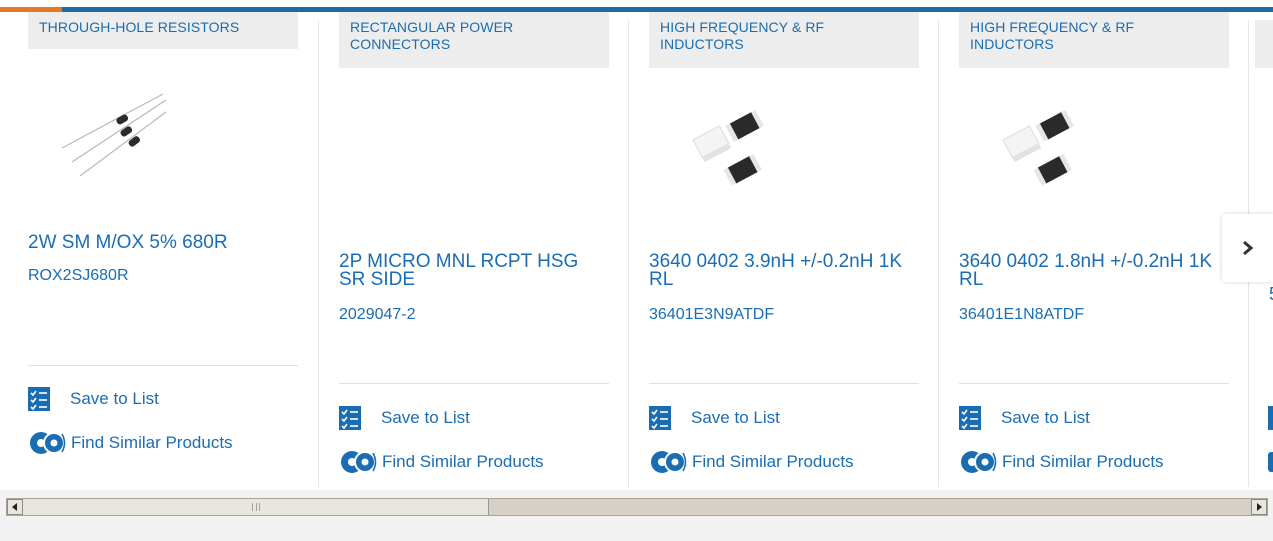  What do you see at coordinates (377, 315) in the screenshot?
I see `part-number: 2029047-2` at bounding box center [377, 315].